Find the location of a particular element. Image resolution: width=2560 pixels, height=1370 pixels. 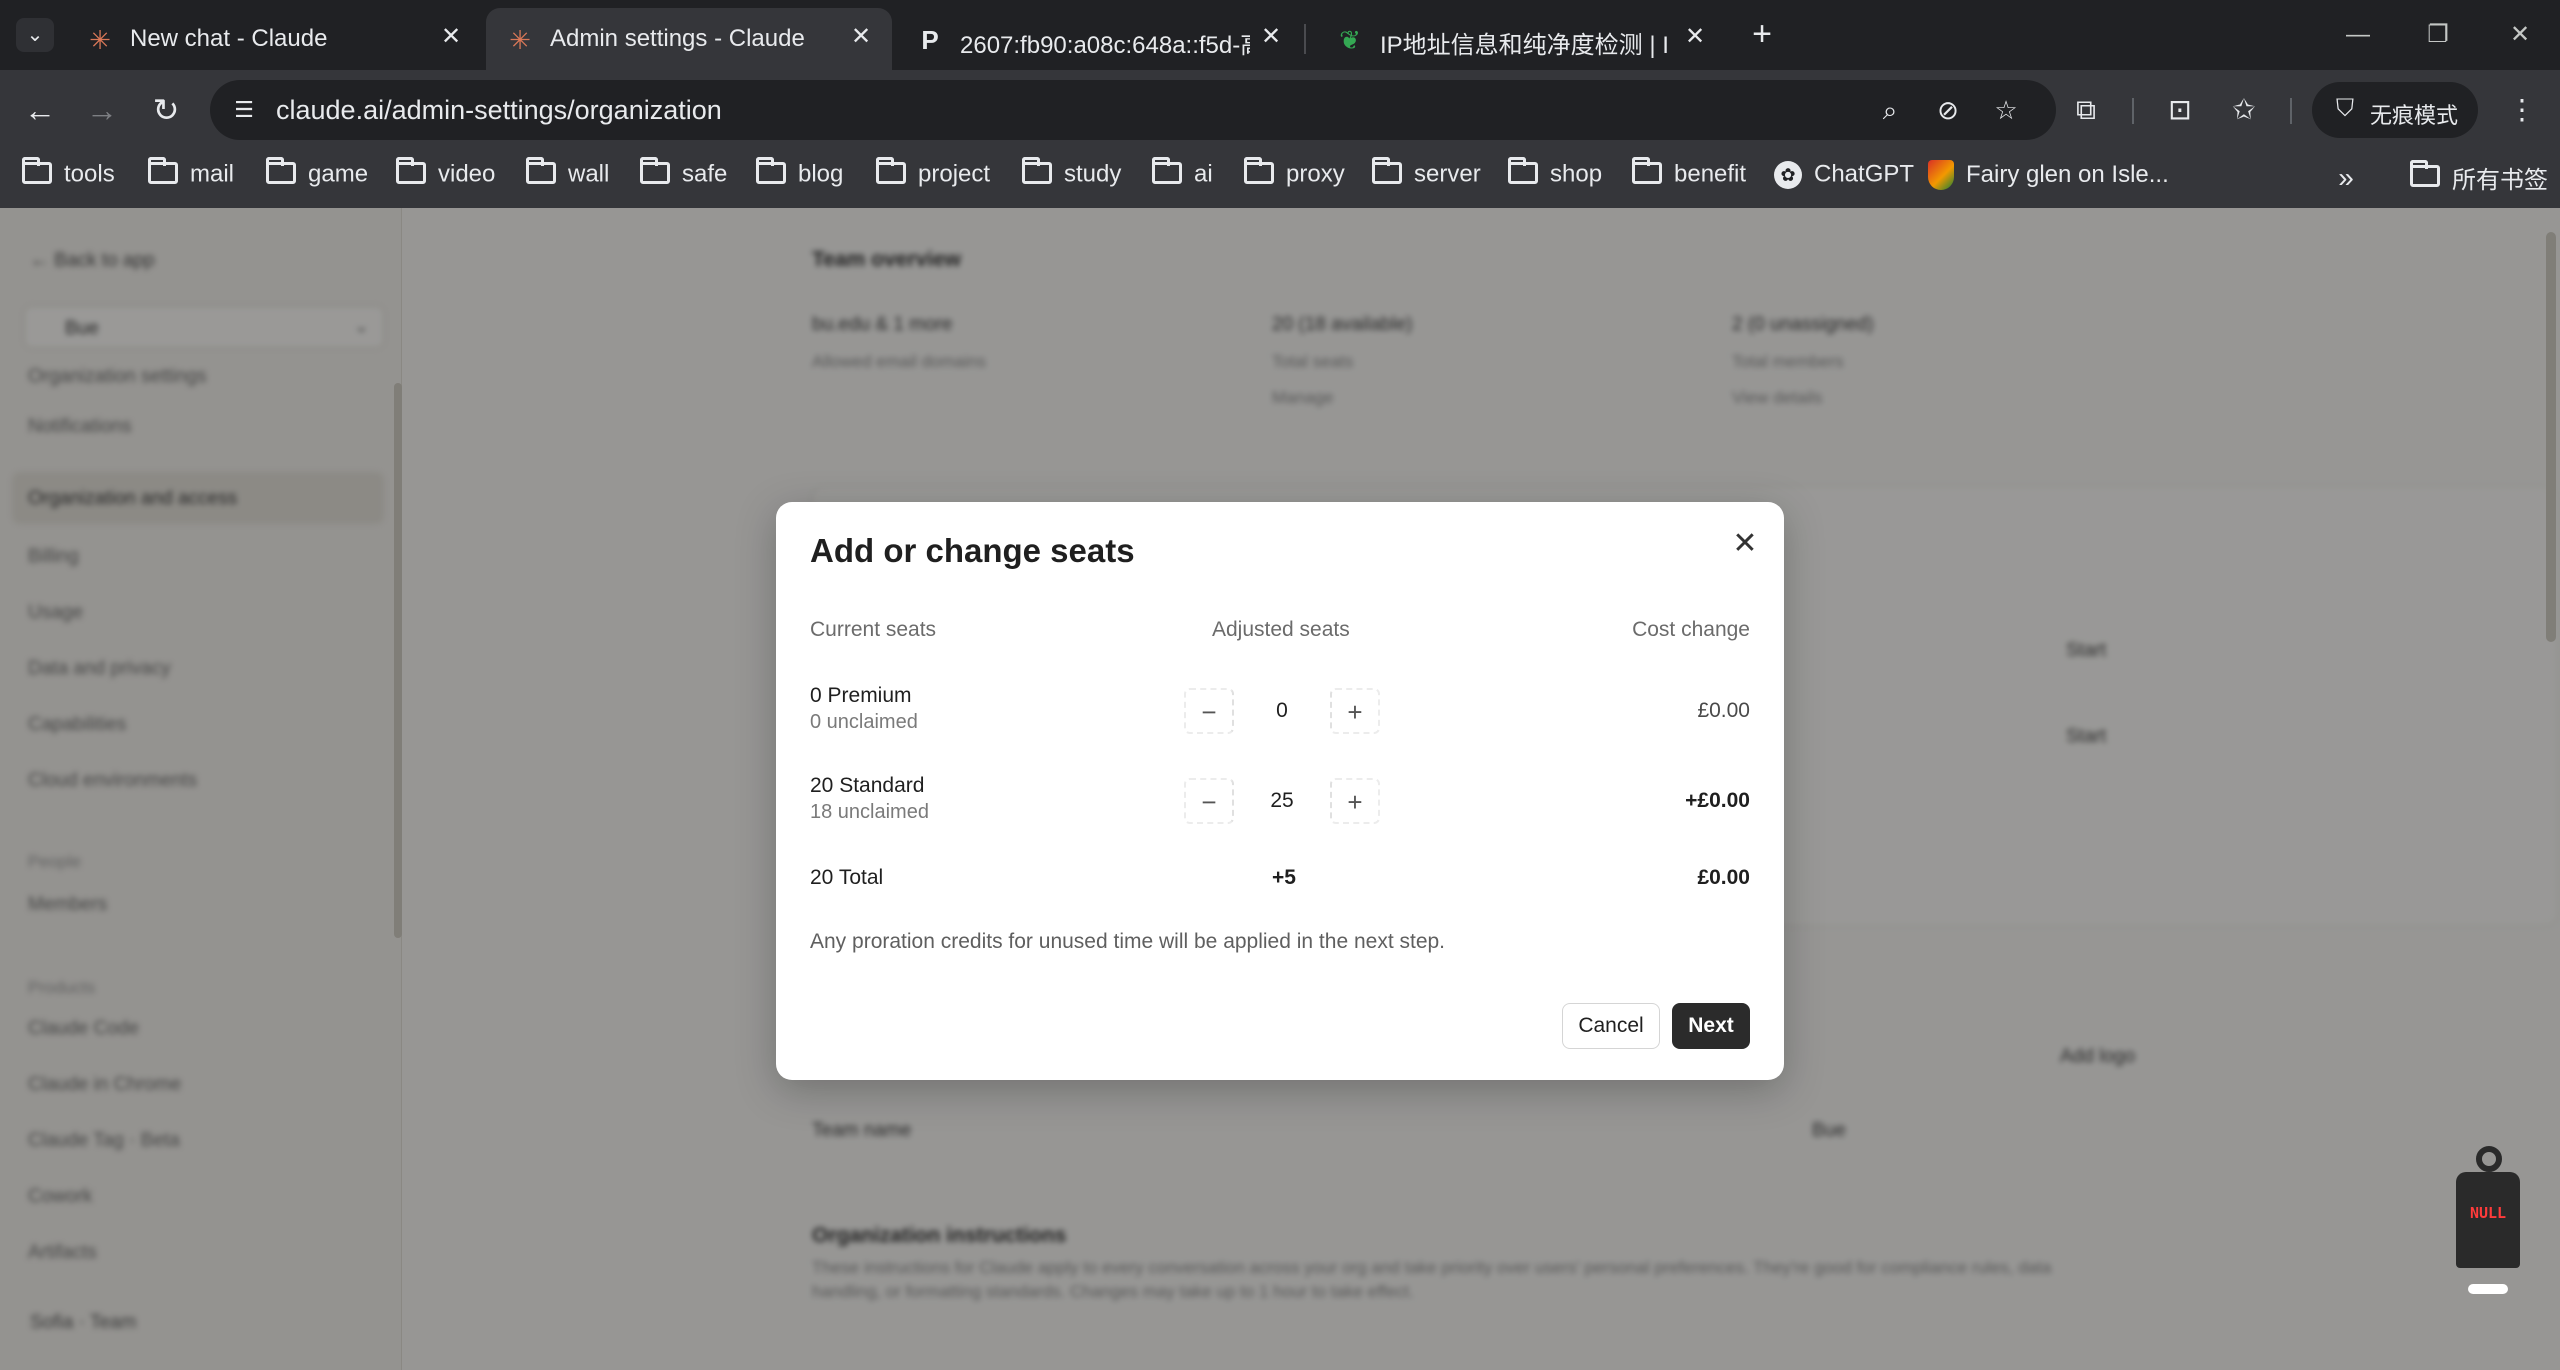

premium-seats-stepper: − 0 + is located at coordinates (1282, 711).